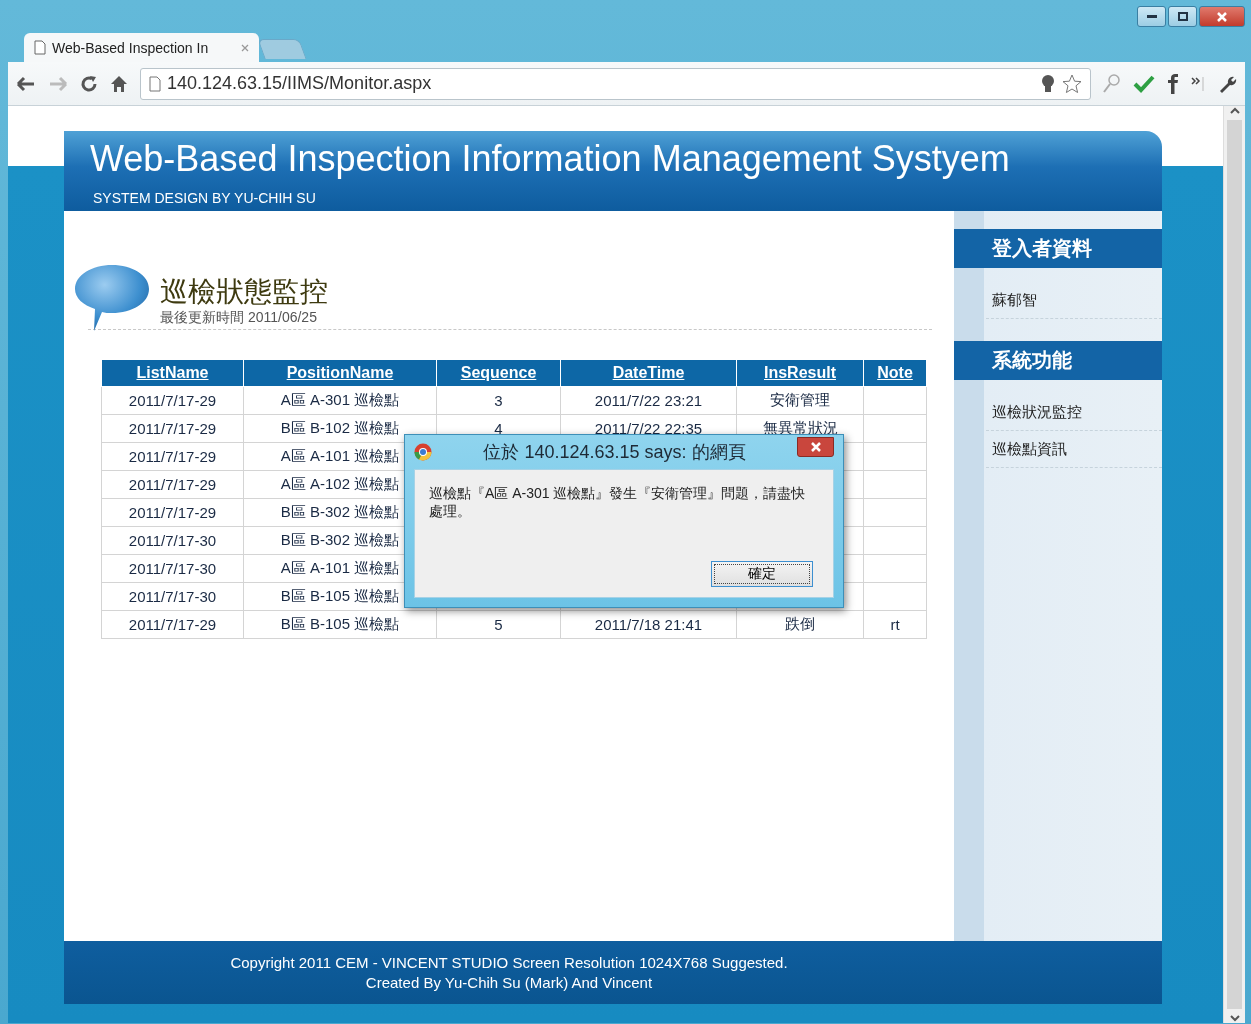  I want to click on table-cell: rt, so click(895, 624).